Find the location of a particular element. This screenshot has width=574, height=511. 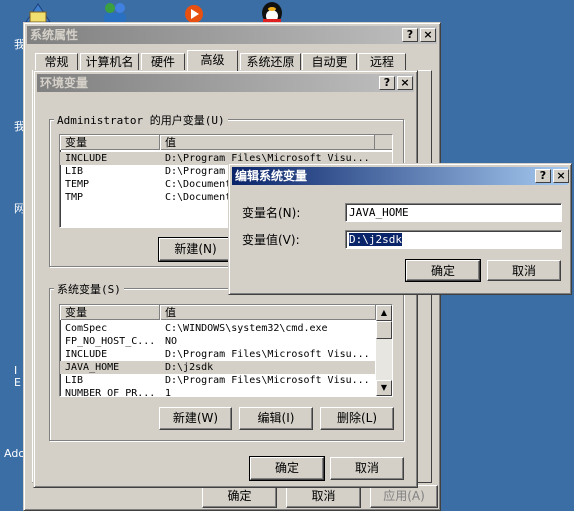

tab-system-restore: 系统还原 is located at coordinates (270, 62).